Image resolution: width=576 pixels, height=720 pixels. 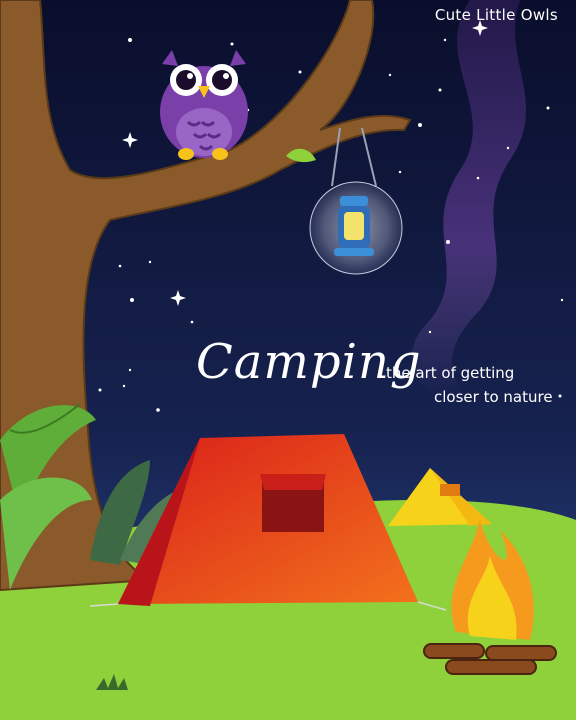 I want to click on tagline-line1: the art of getting, so click(x=450, y=373).